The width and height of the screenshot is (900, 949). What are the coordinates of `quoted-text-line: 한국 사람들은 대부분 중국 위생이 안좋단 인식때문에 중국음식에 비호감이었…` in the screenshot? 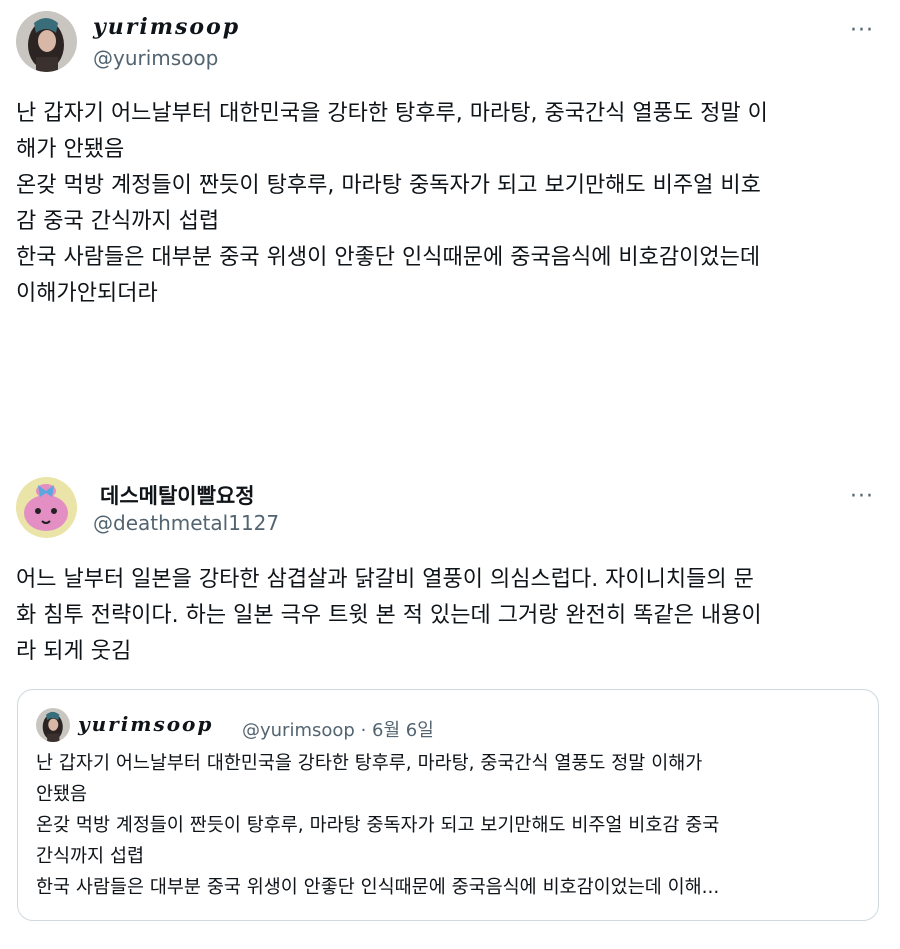 It's located at (378, 887).